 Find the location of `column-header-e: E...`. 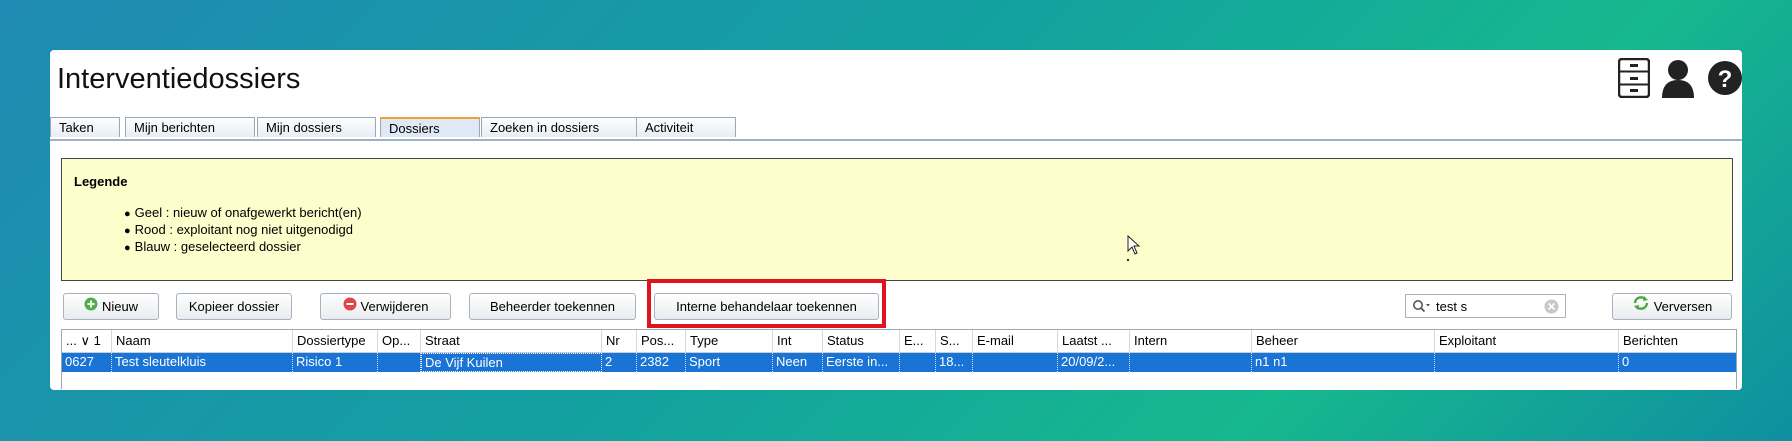

column-header-e: E... is located at coordinates (918, 341).